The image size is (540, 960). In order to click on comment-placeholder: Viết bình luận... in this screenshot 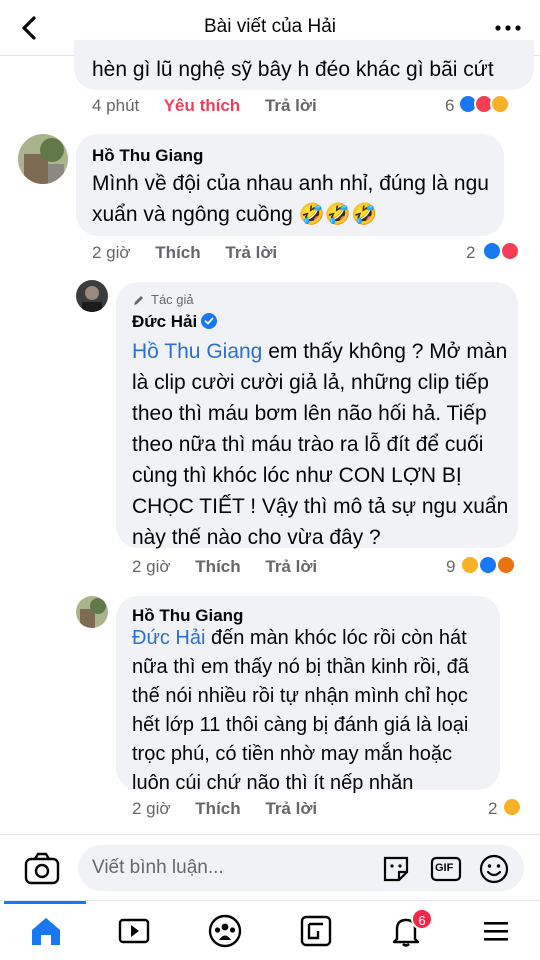, I will do `click(158, 867)`.